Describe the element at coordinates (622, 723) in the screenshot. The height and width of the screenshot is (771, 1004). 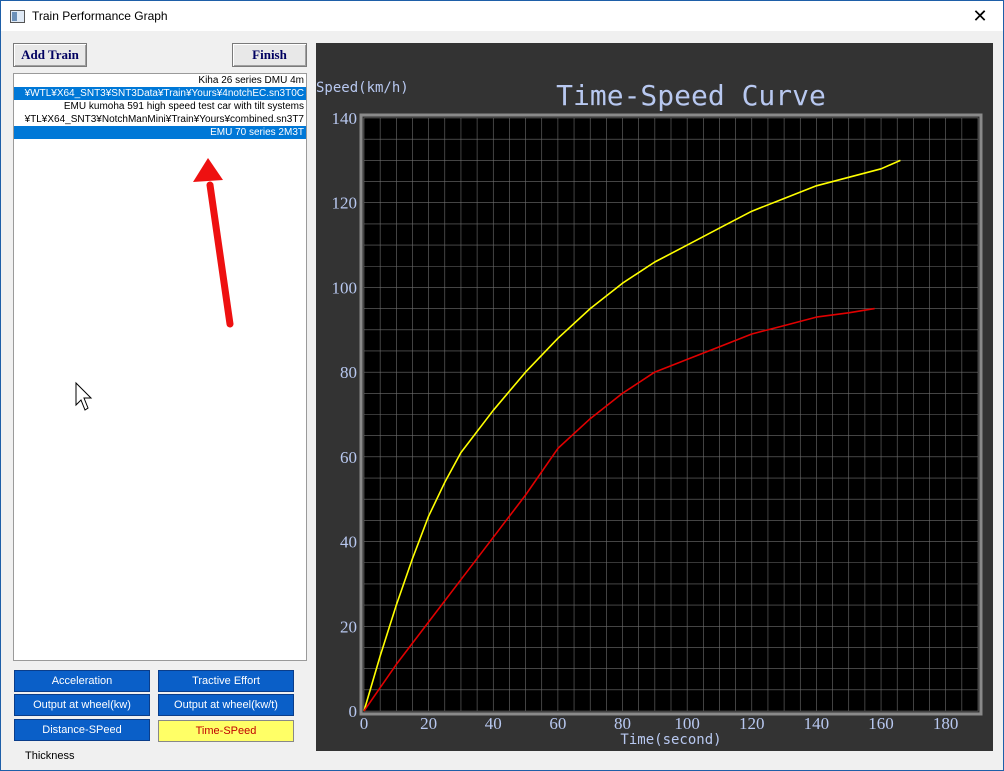
I see `x-tick-label: 80` at that location.